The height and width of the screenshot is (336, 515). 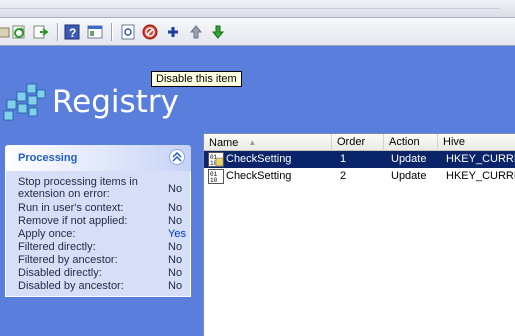 I want to click on column-header-hive: Hive, so click(x=476, y=142).